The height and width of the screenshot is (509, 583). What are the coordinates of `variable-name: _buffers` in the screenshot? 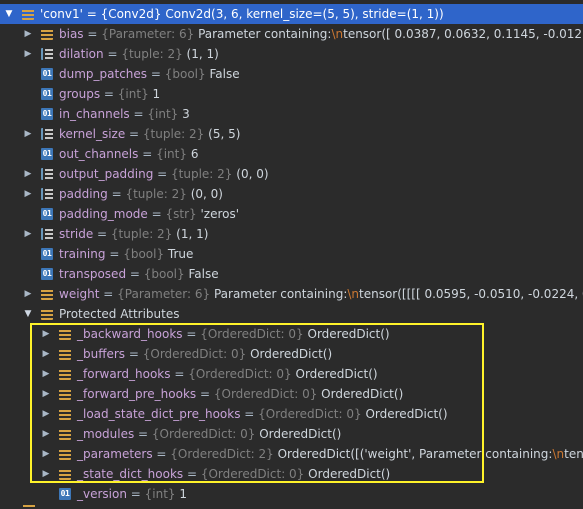 It's located at (101, 354).